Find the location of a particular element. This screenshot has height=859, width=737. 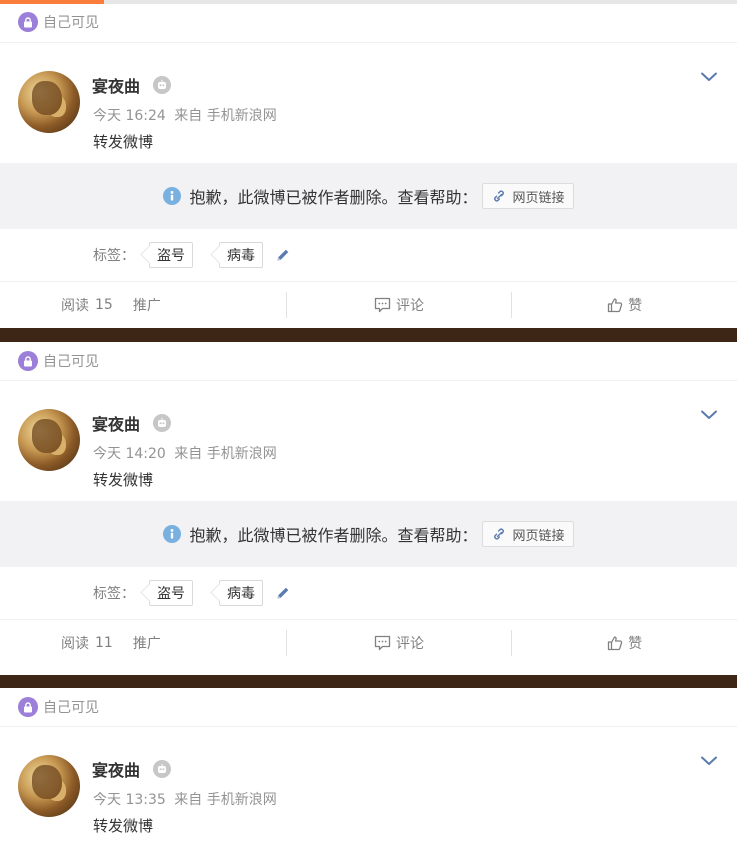

read-stats: 阅读 15 推广 is located at coordinates (143, 305).